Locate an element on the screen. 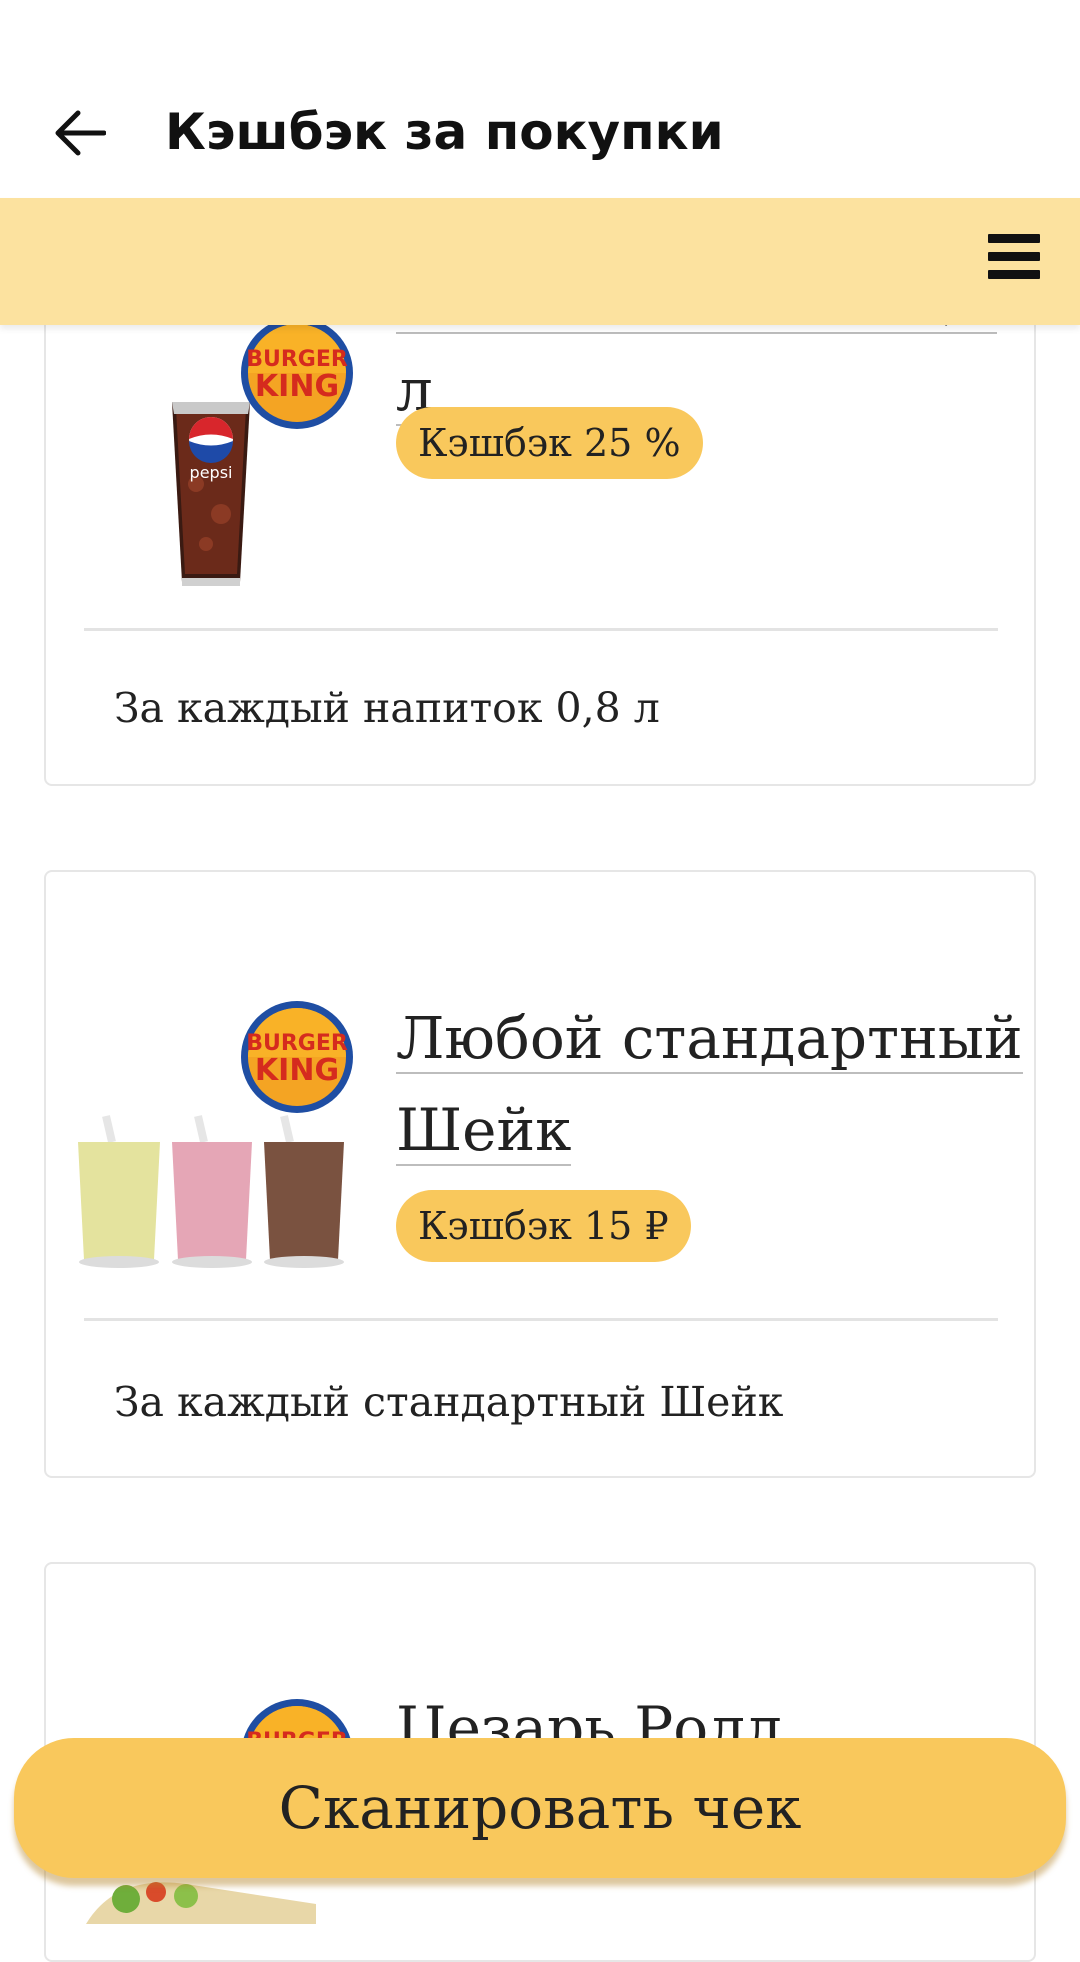 This screenshot has height=1962, width=1080. back-button is located at coordinates (80, 133).